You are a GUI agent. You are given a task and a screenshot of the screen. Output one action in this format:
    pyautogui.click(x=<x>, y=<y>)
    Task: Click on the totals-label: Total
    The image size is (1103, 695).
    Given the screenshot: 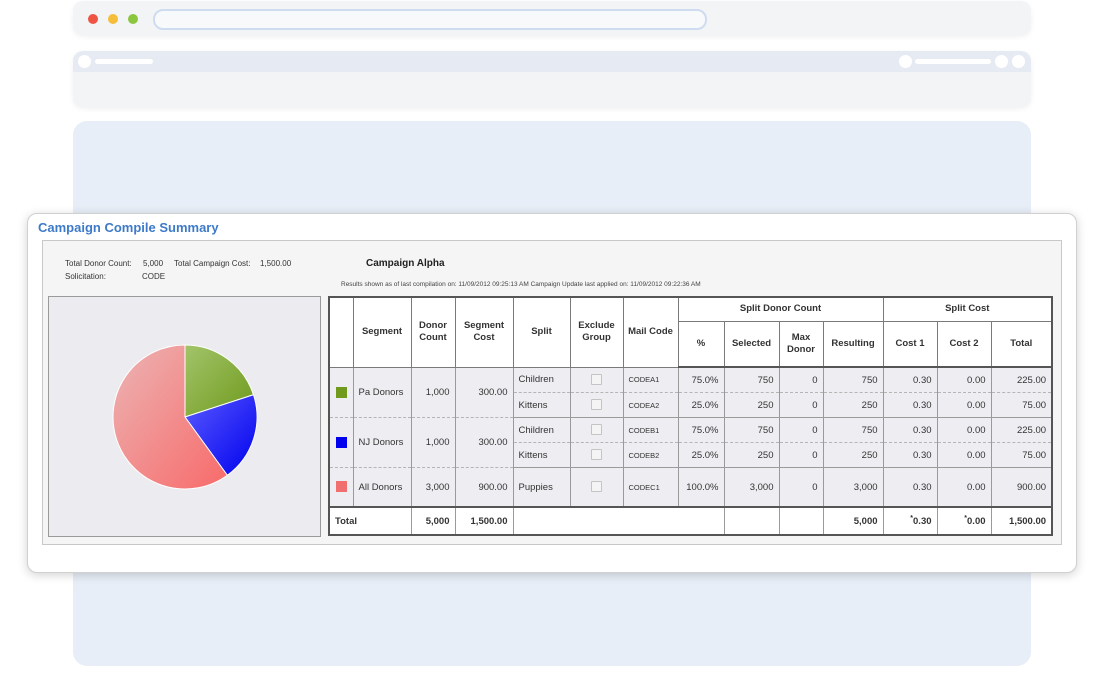 What is the action you would take?
    pyautogui.click(x=370, y=521)
    